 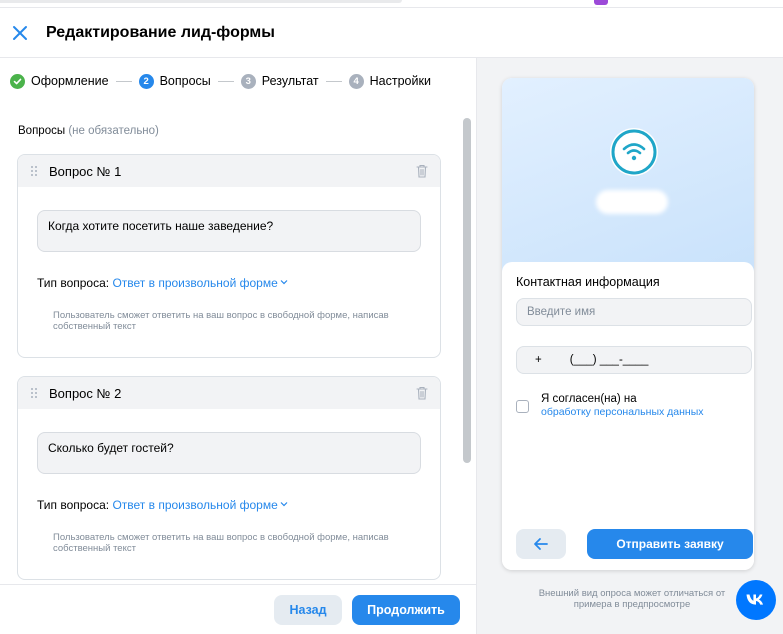 What do you see at coordinates (632, 202) in the screenshot?
I see `community-name-blurred` at bounding box center [632, 202].